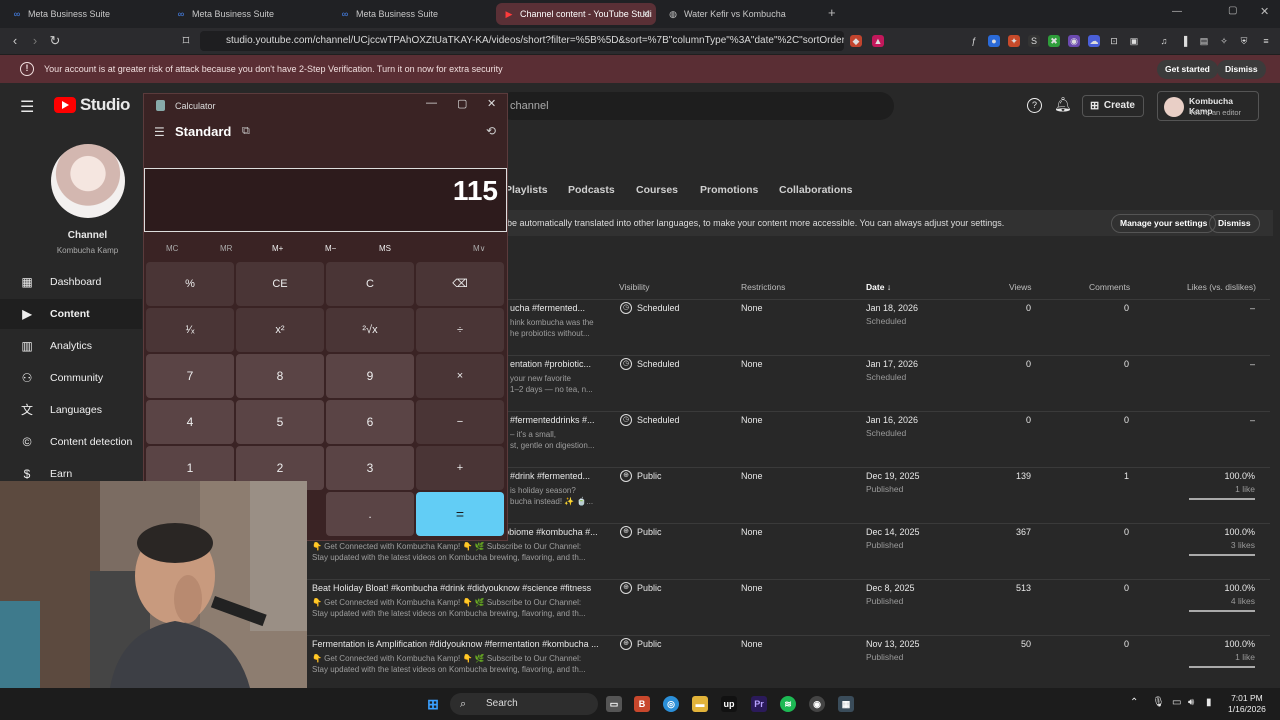 The height and width of the screenshot is (720, 1280). I want to click on account-switcher: Kombucha Kamp You're an editor, so click(1208, 106).